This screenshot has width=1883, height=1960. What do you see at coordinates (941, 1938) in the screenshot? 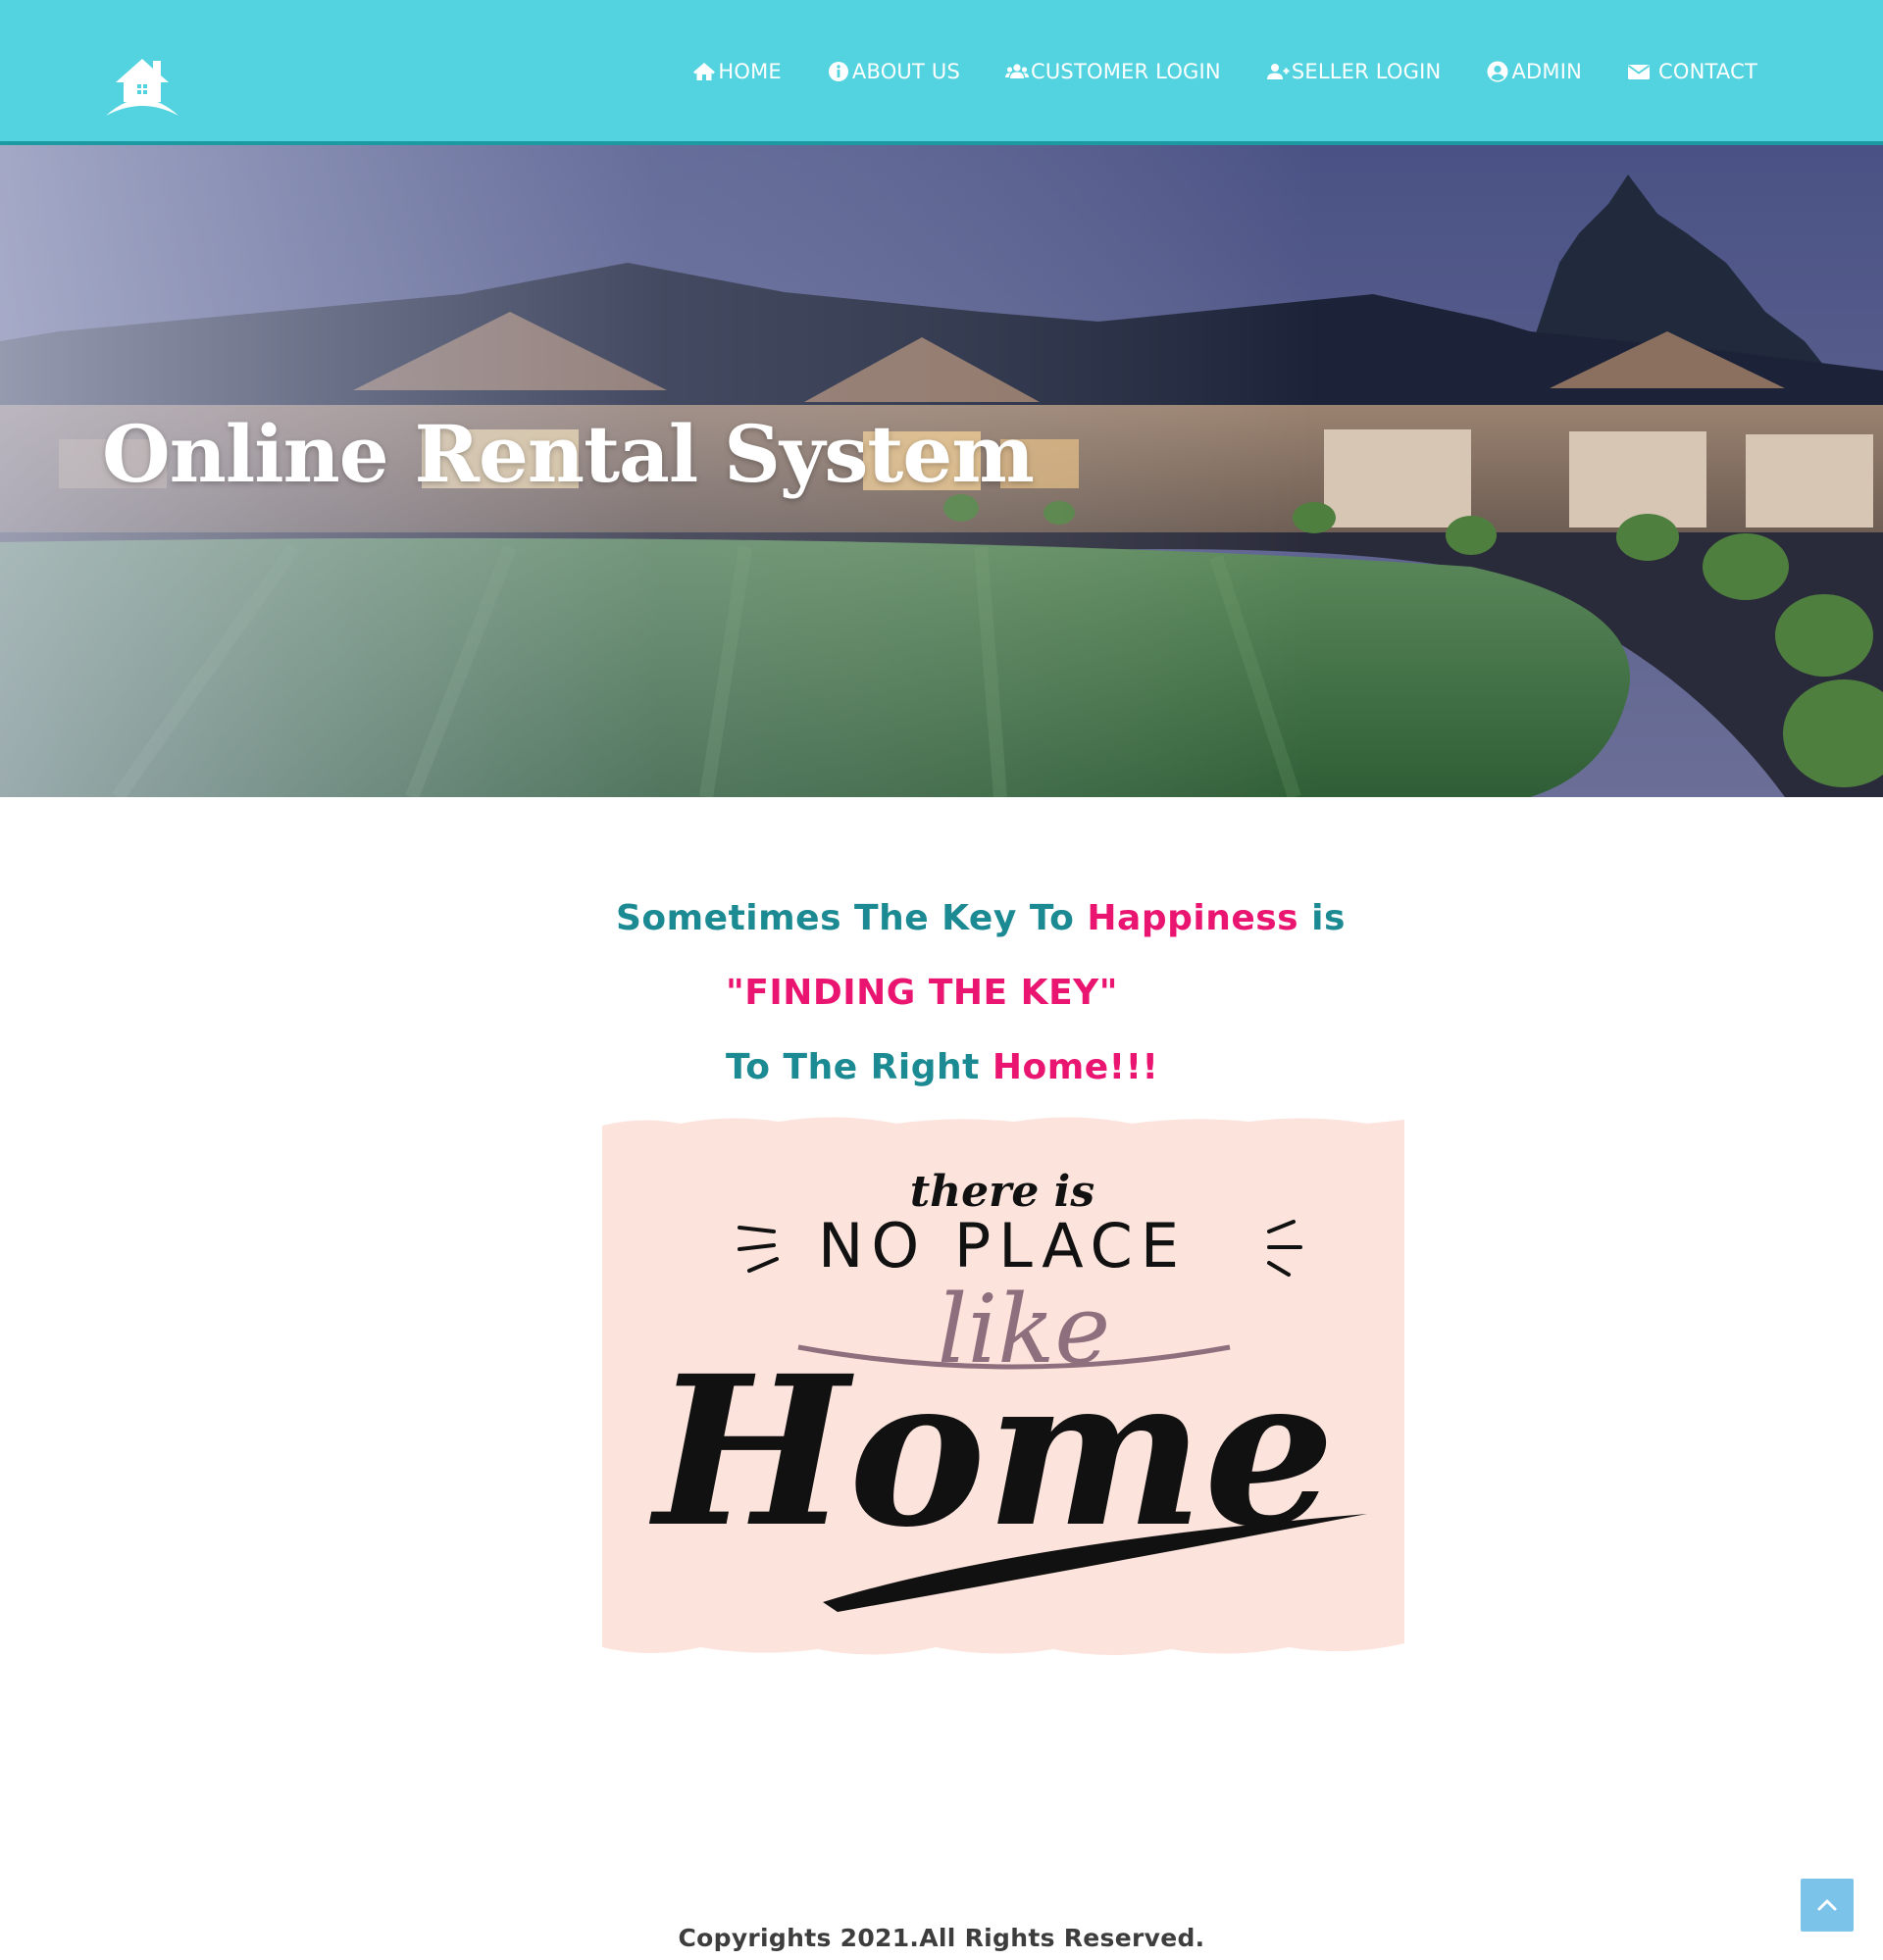
I see `copyright-text: Copyrights 2021.All Rights Reserved.` at bounding box center [941, 1938].